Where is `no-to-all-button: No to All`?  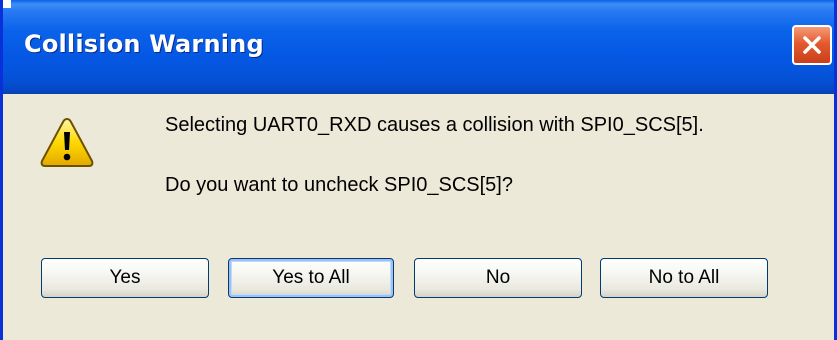
no-to-all-button: No to All is located at coordinates (684, 278).